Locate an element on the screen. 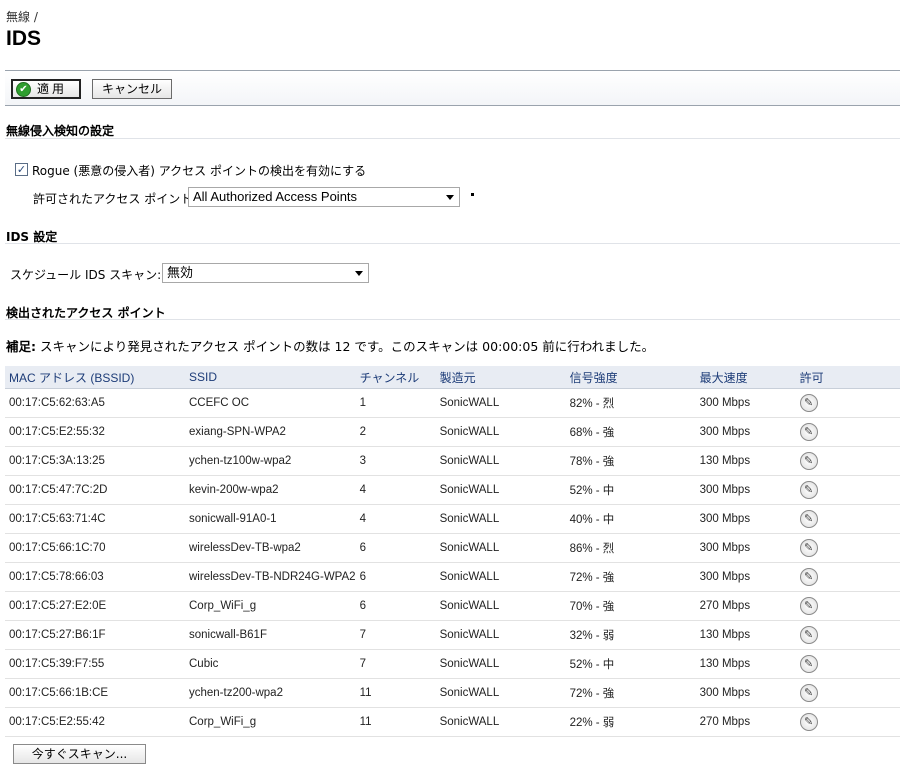 This screenshot has width=901, height=777. cell-speed: 270 Mbps is located at coordinates (745, 722).